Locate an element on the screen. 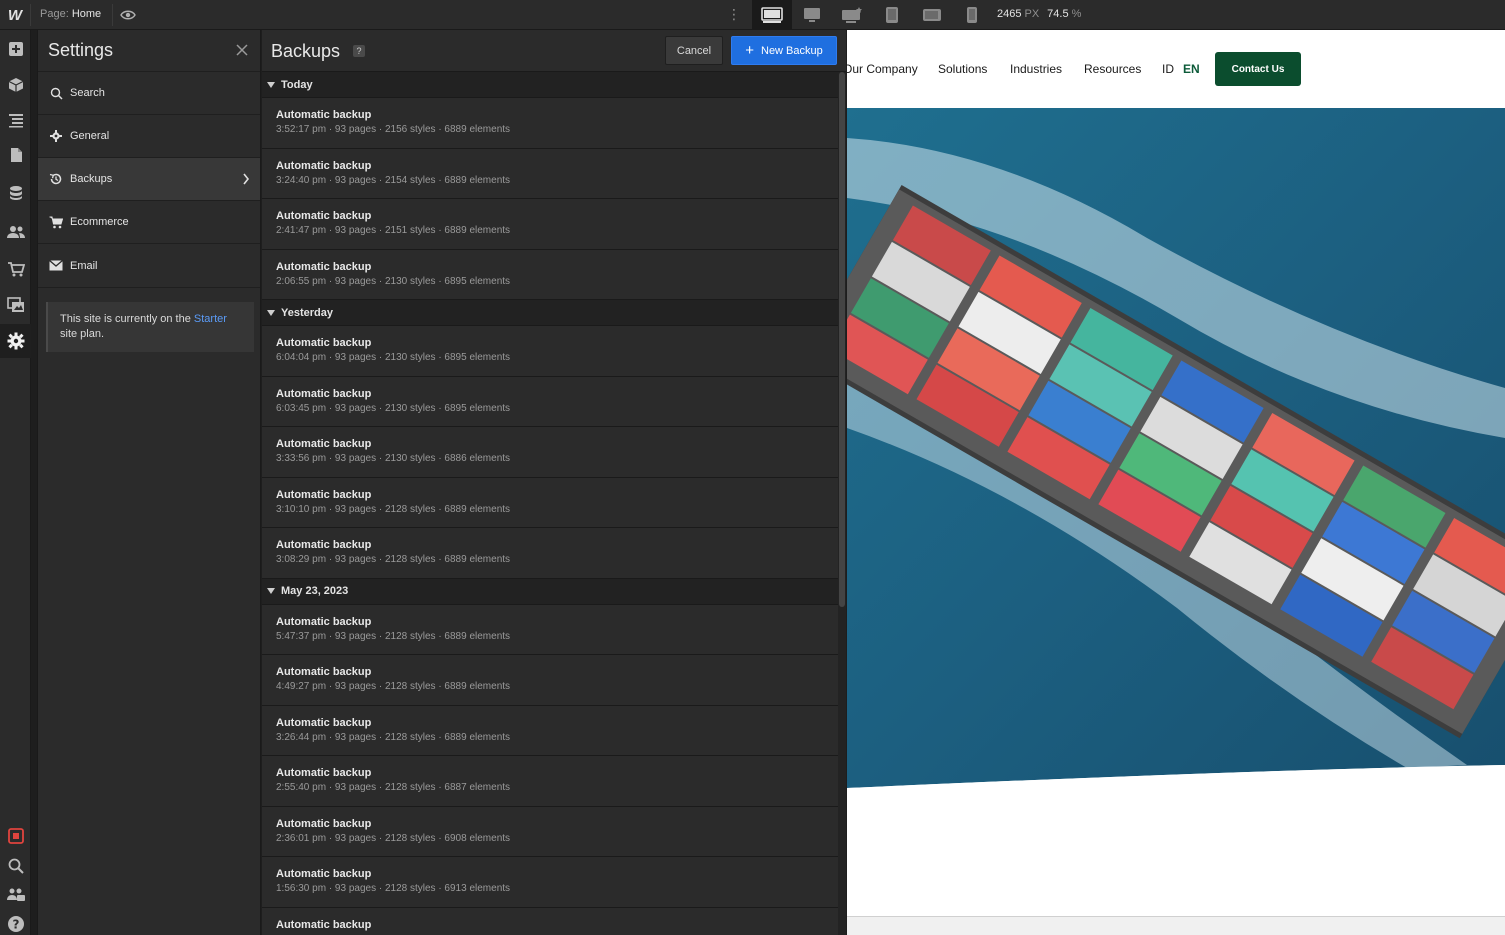 The width and height of the screenshot is (1505, 935). group-label: May 23, 2023 is located at coordinates (315, 591).